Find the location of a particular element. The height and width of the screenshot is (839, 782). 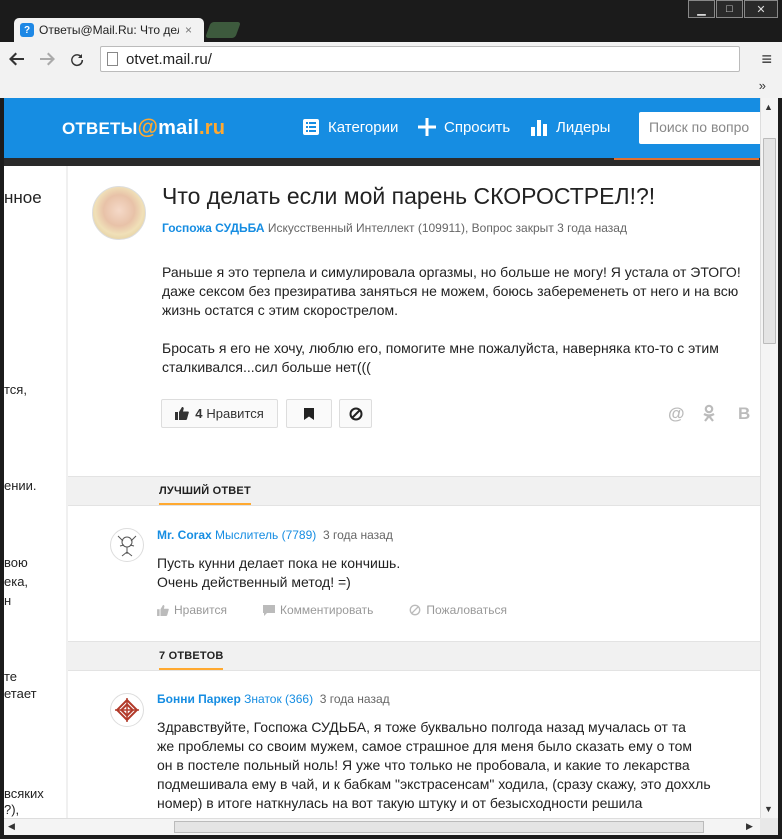

address-bar: otvet.mail.ru/ is located at coordinates (420, 59).